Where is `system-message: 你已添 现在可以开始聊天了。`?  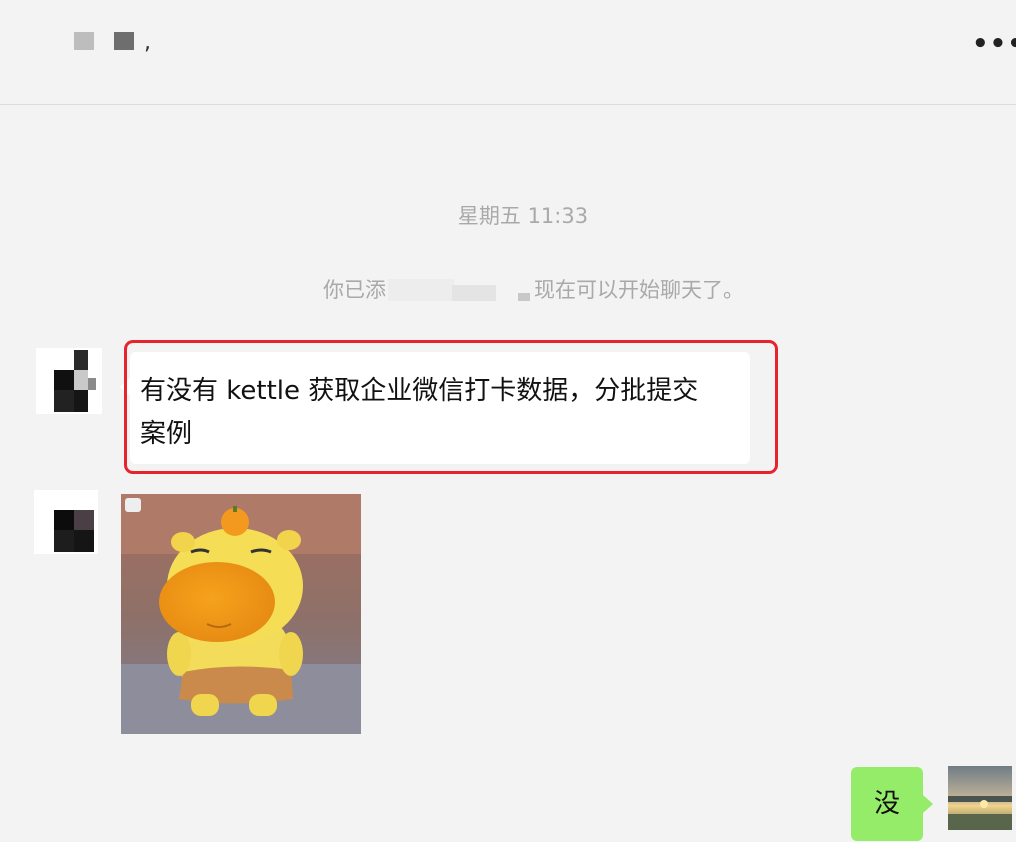 system-message: 你已添 现在可以开始聊天了。 is located at coordinates (533, 289).